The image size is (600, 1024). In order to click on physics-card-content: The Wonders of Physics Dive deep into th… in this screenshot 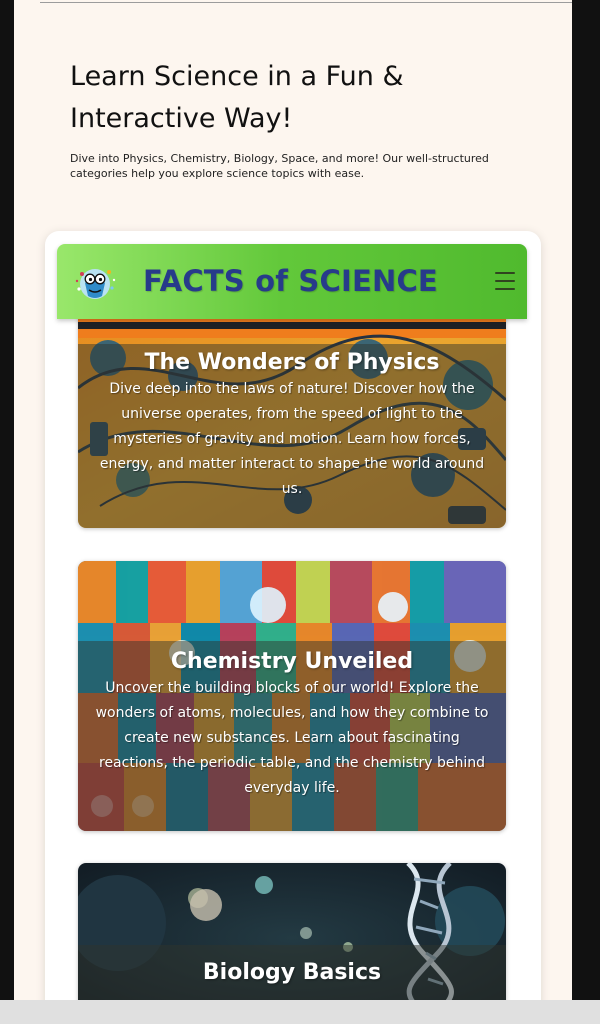, I will do `click(292, 436)`.